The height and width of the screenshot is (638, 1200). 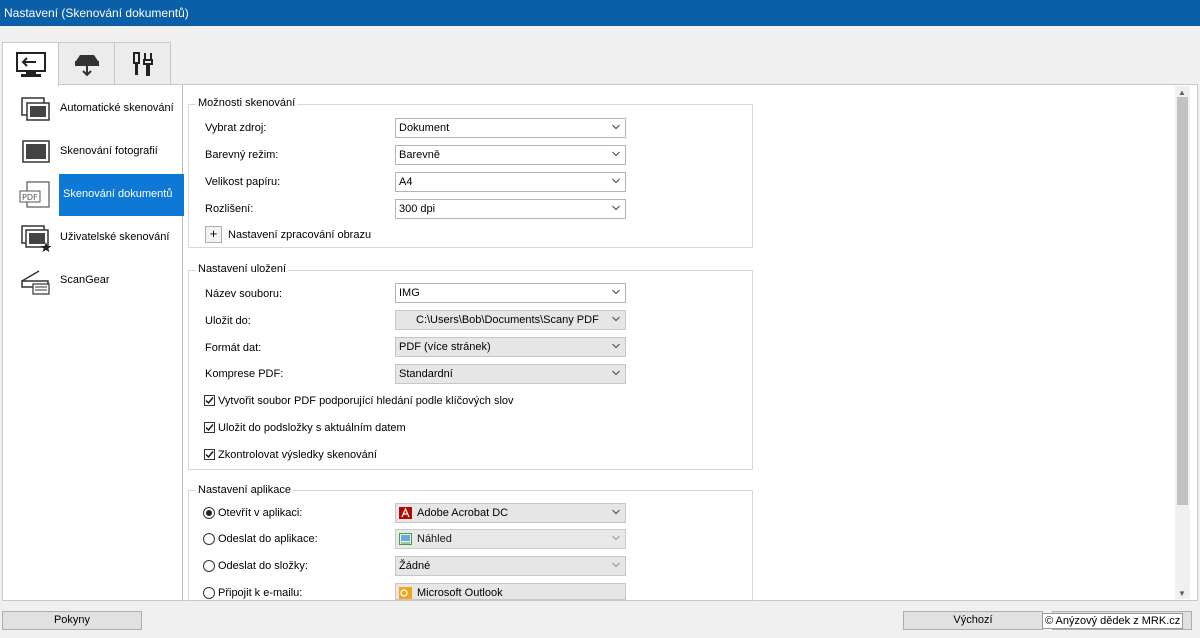 What do you see at coordinates (96, 13) in the screenshot?
I see `window-title: Nastavení (Skenování dokumentů)` at bounding box center [96, 13].